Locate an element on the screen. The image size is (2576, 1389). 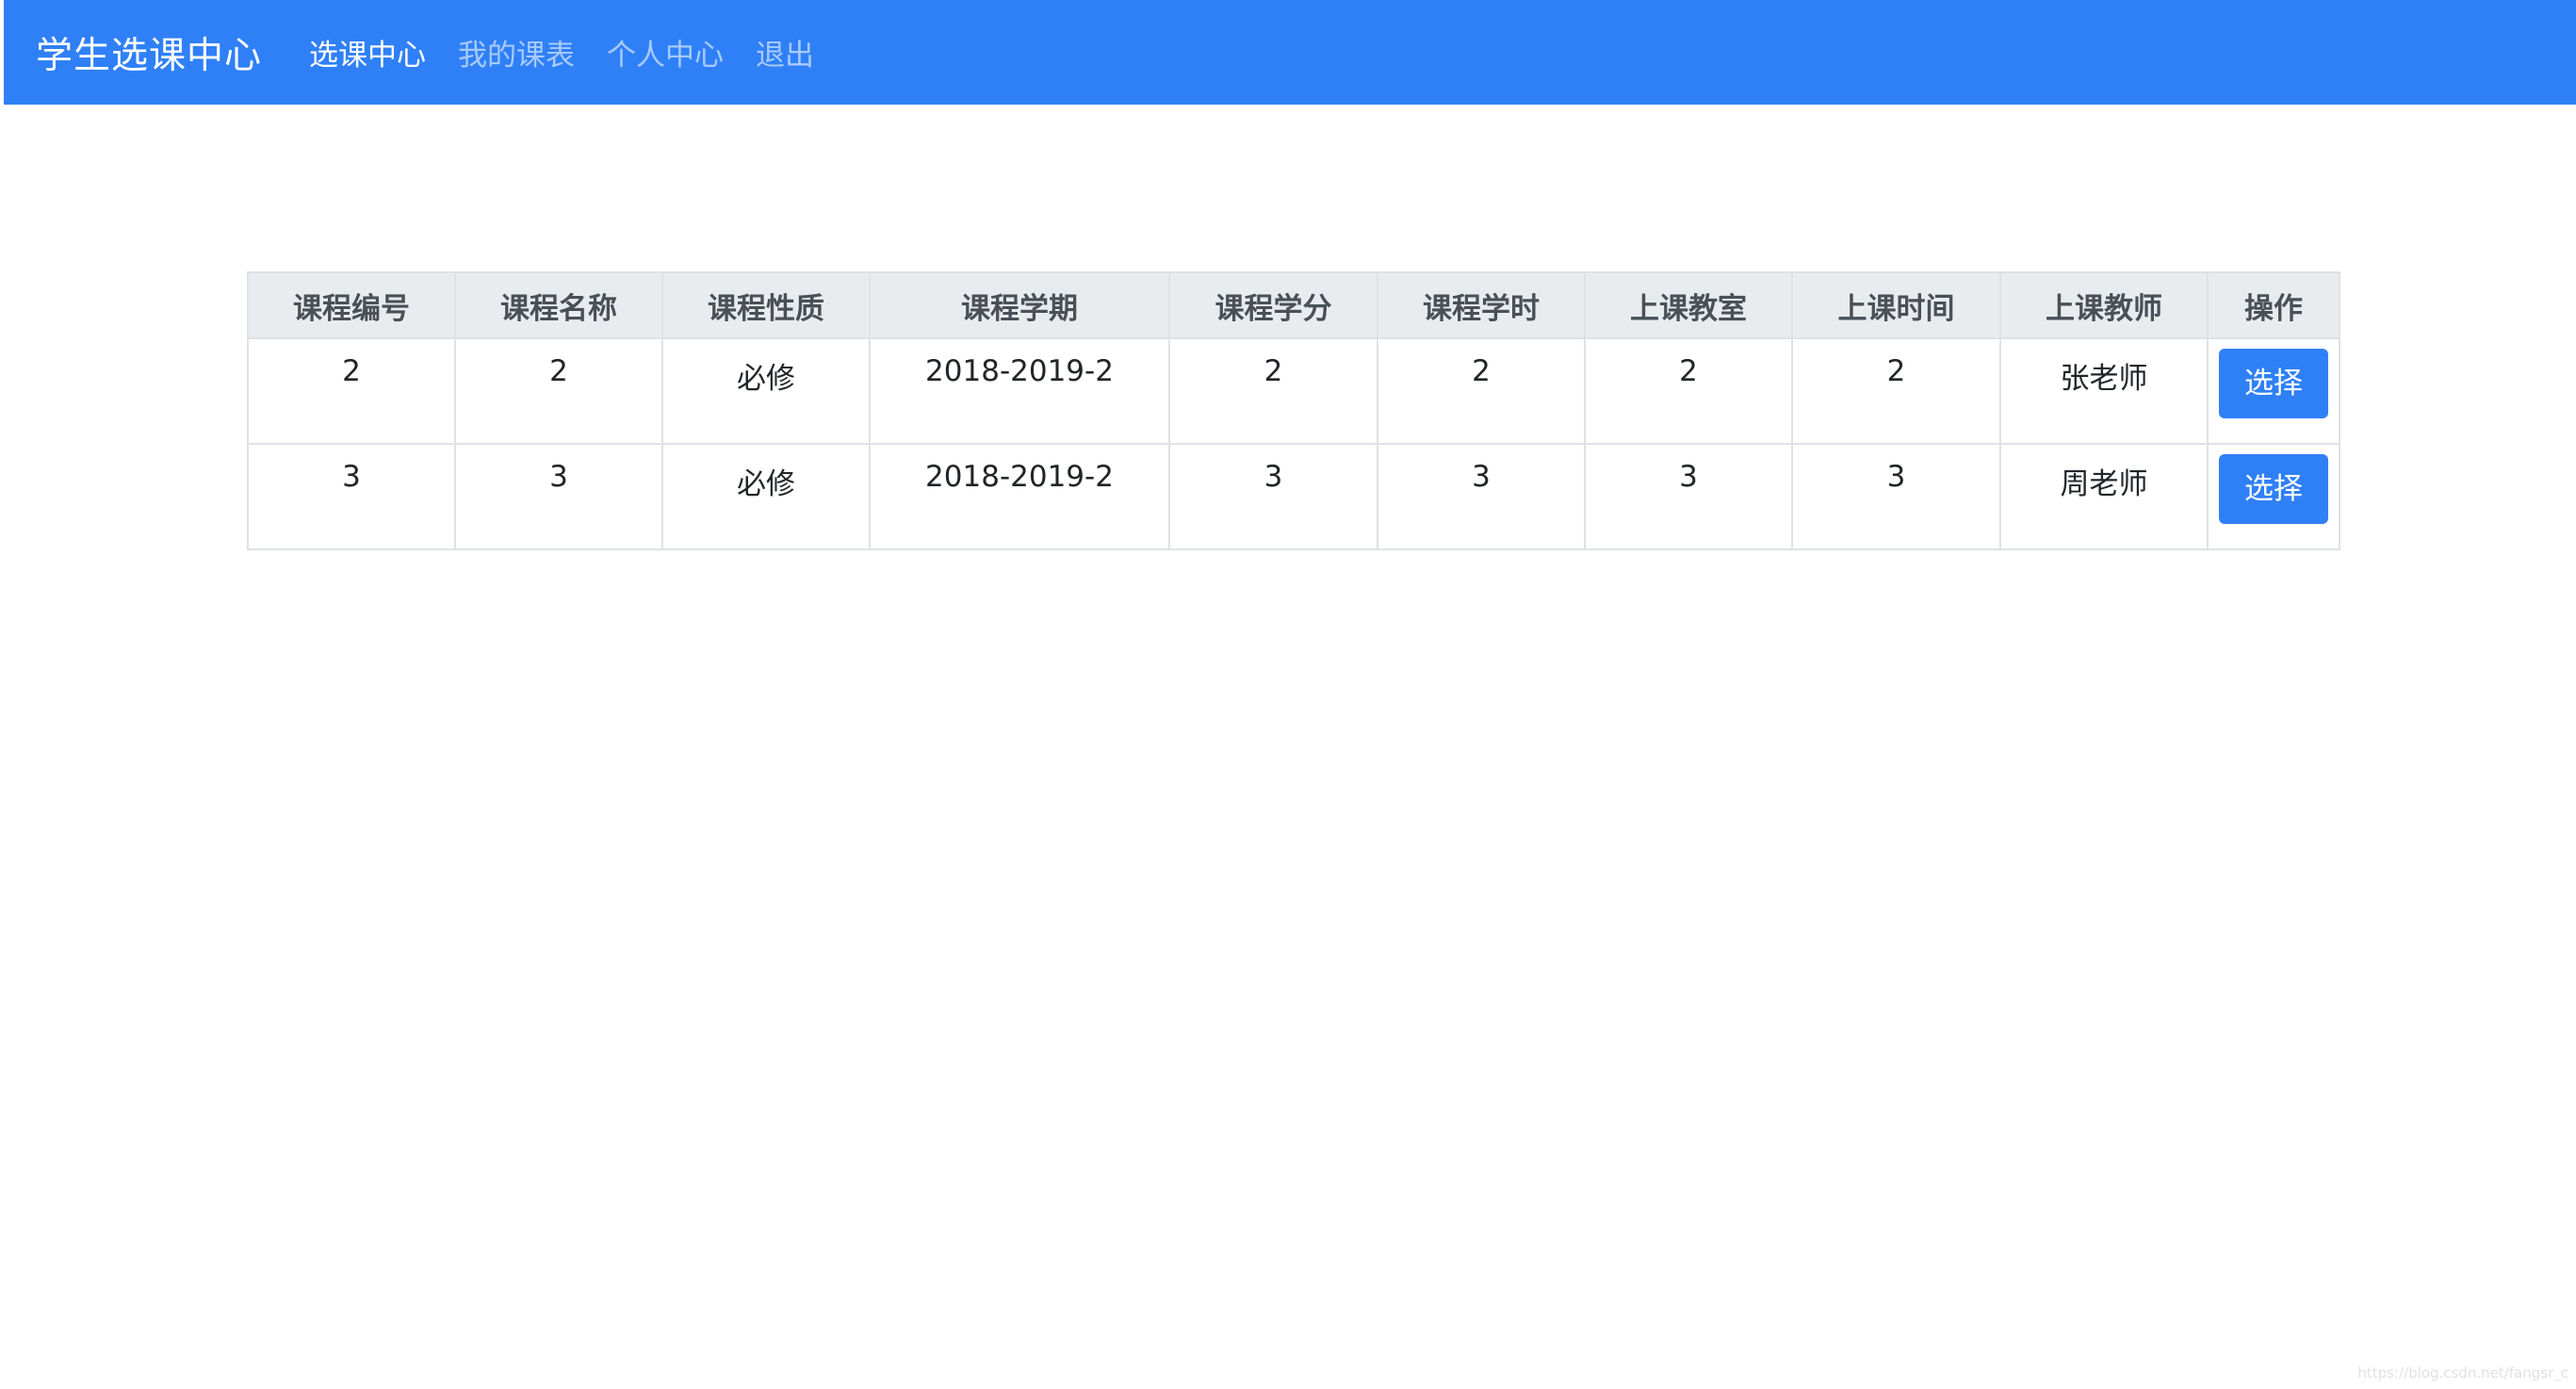
table-row: 2 2 必修 2018-2019-2 2 2 2 2 张老师 选择 is located at coordinates (1293, 391).